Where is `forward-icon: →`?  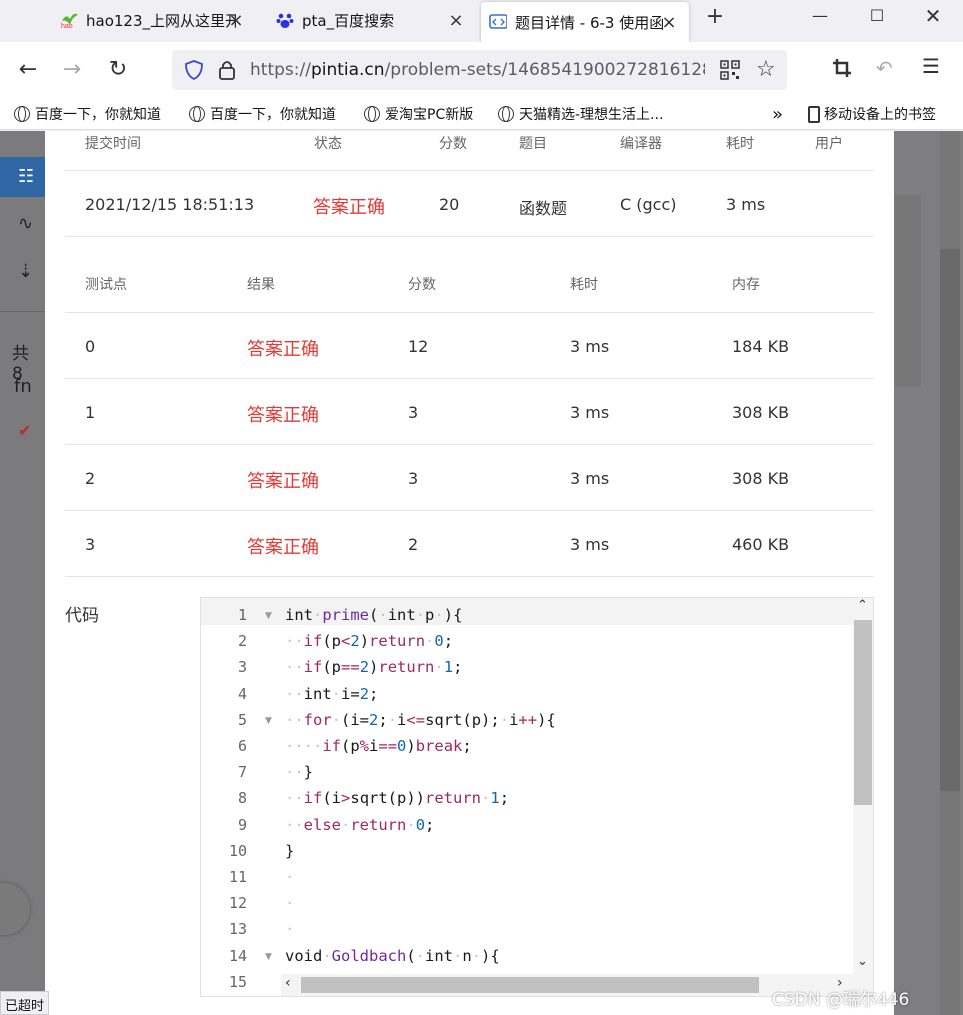 forward-icon: → is located at coordinates (72, 70).